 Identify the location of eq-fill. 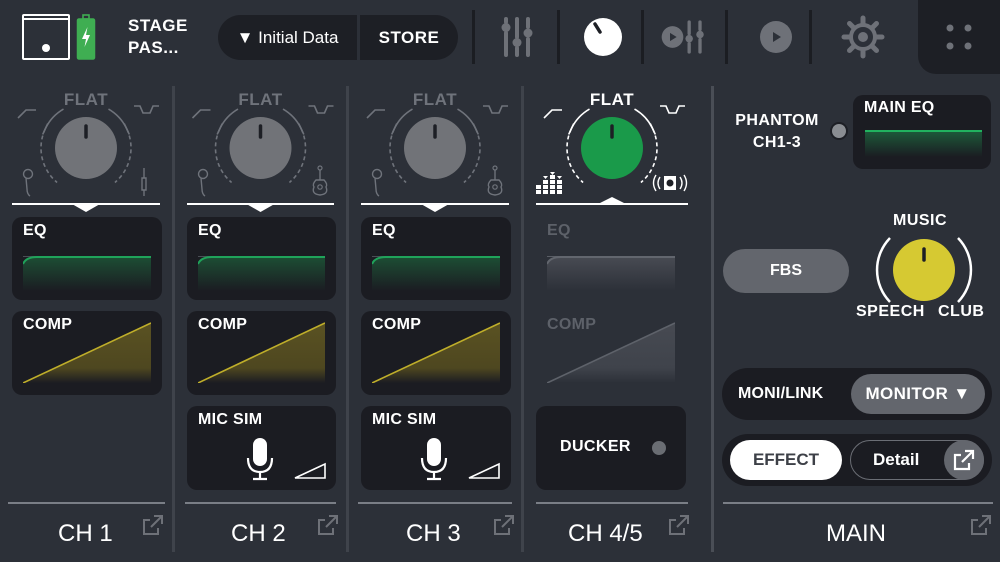
(436, 274).